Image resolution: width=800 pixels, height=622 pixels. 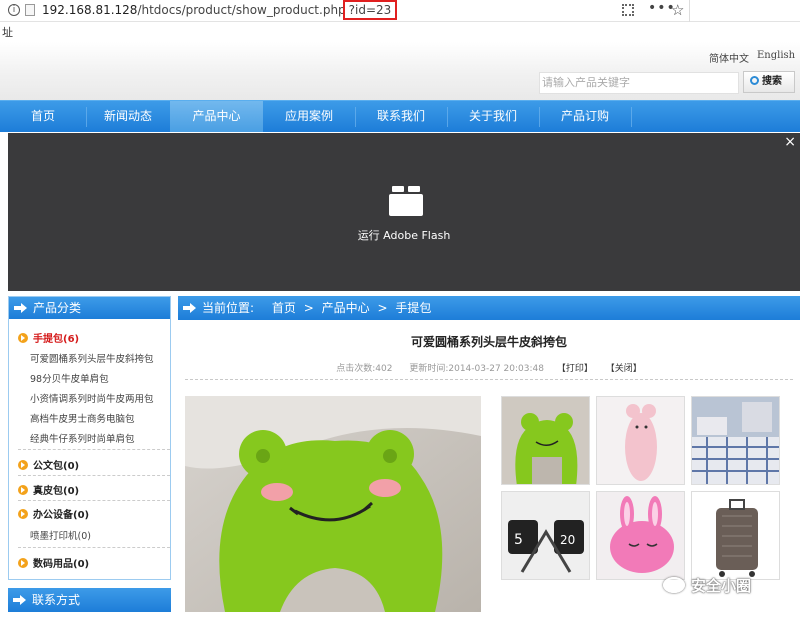 What do you see at coordinates (128, 116) in the screenshot?
I see `nav-item-news: 新闻动态` at bounding box center [128, 116].